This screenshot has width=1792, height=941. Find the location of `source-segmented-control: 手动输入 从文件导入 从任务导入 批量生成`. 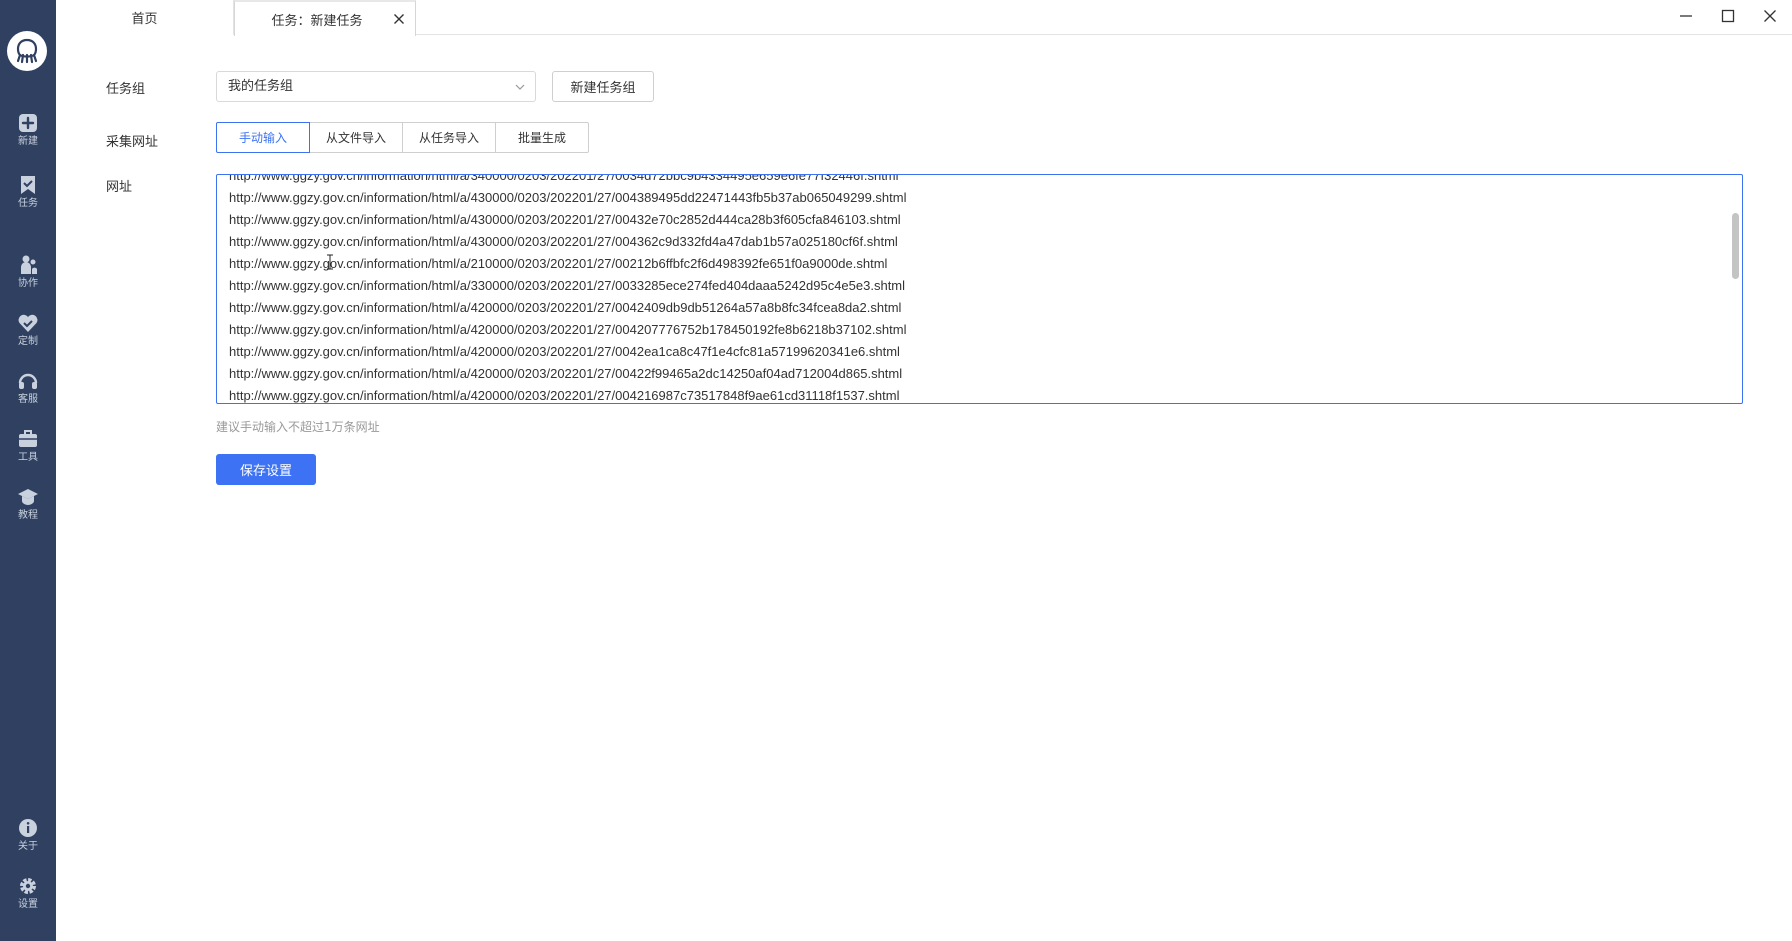

source-segmented-control: 手动输入 从文件导入 从任务导入 批量生成 is located at coordinates (402, 137).